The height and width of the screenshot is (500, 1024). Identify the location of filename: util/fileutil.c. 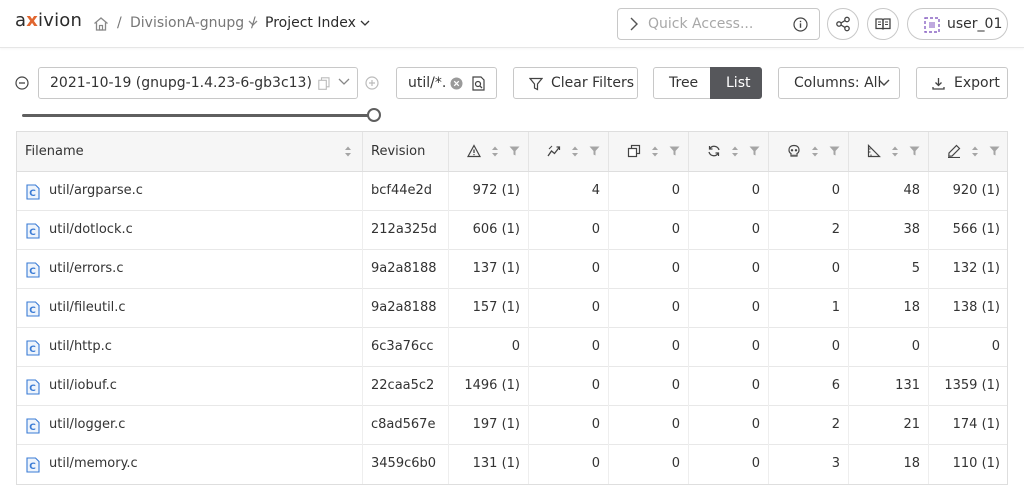
(87, 307).